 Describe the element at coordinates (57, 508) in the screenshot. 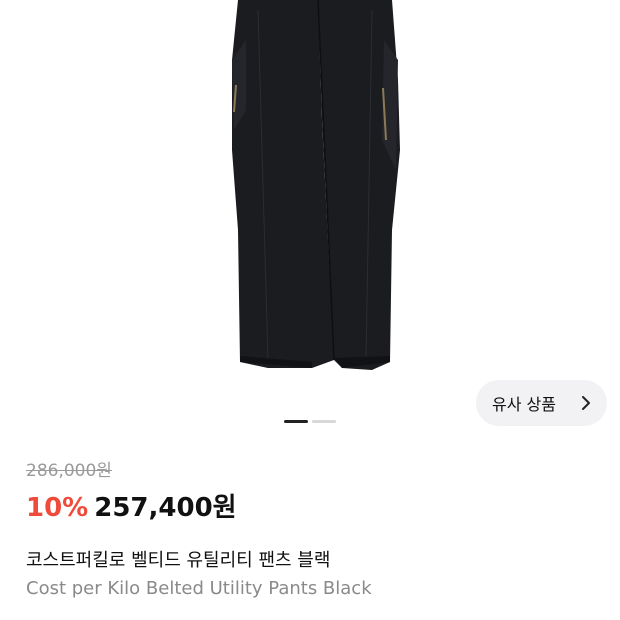

I see `discount-rate: 10%` at that location.